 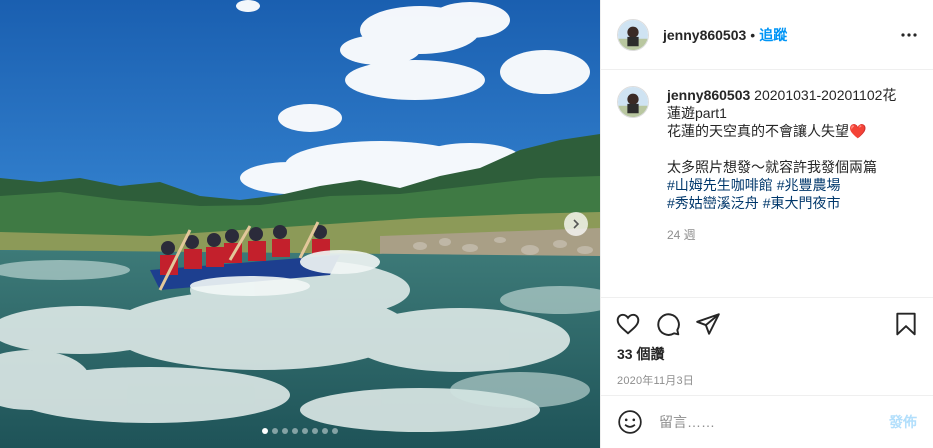 I want to click on caption-time-ago: 24 週, so click(x=781, y=235).